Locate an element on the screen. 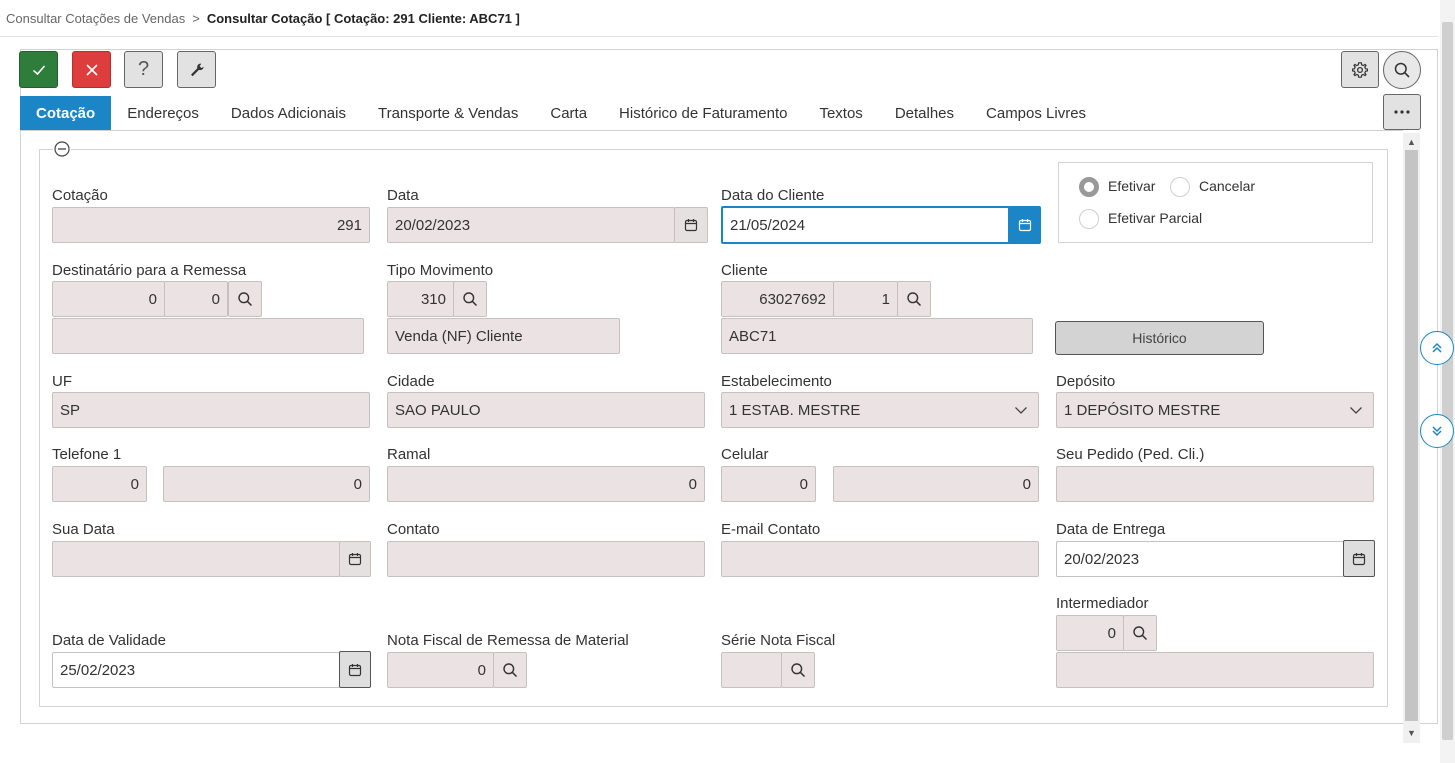 The image size is (1455, 763). sua-data-field is located at coordinates (196, 559).